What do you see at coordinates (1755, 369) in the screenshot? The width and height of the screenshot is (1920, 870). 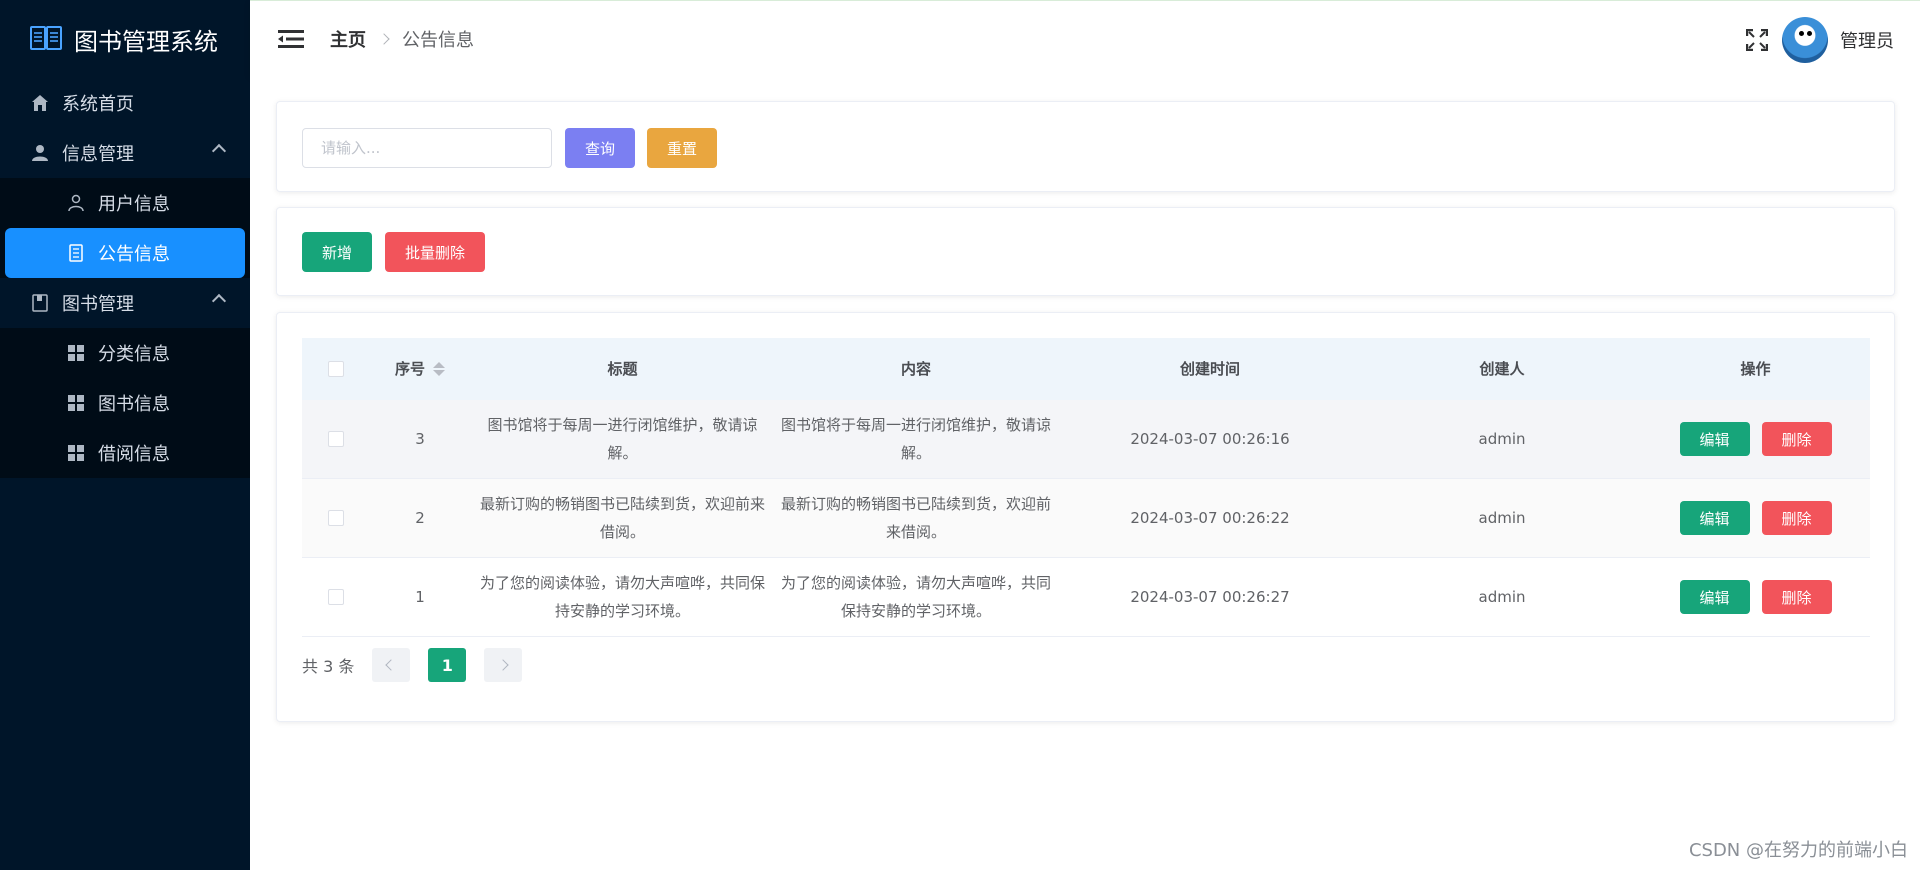 I see `header-actions: 操作` at bounding box center [1755, 369].